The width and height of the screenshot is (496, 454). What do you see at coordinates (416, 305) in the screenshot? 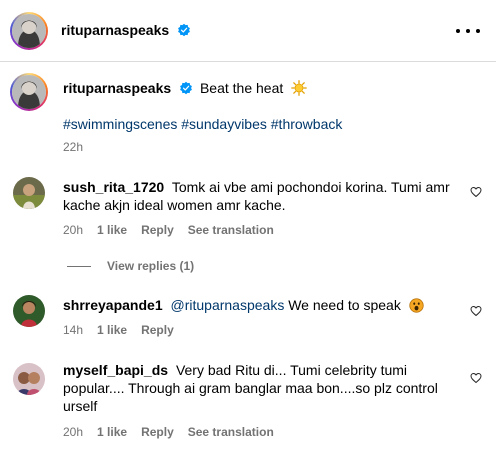
I see `astonished-face-emoji-icon` at bounding box center [416, 305].